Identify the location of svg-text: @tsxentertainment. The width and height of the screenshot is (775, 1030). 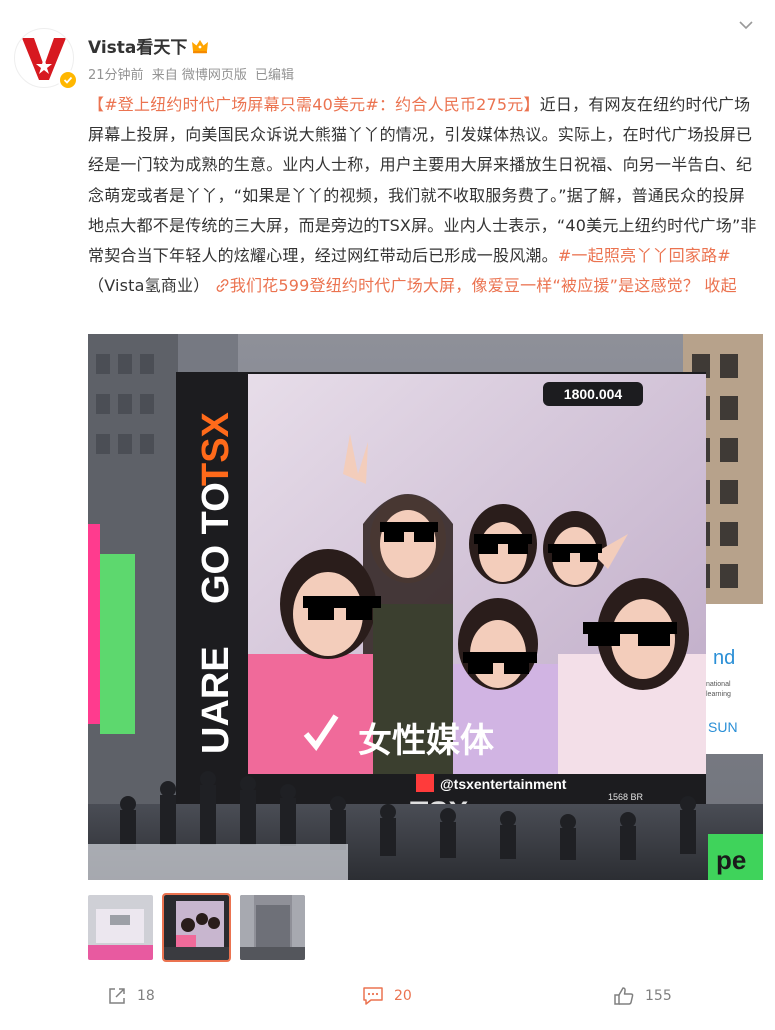
(503, 784).